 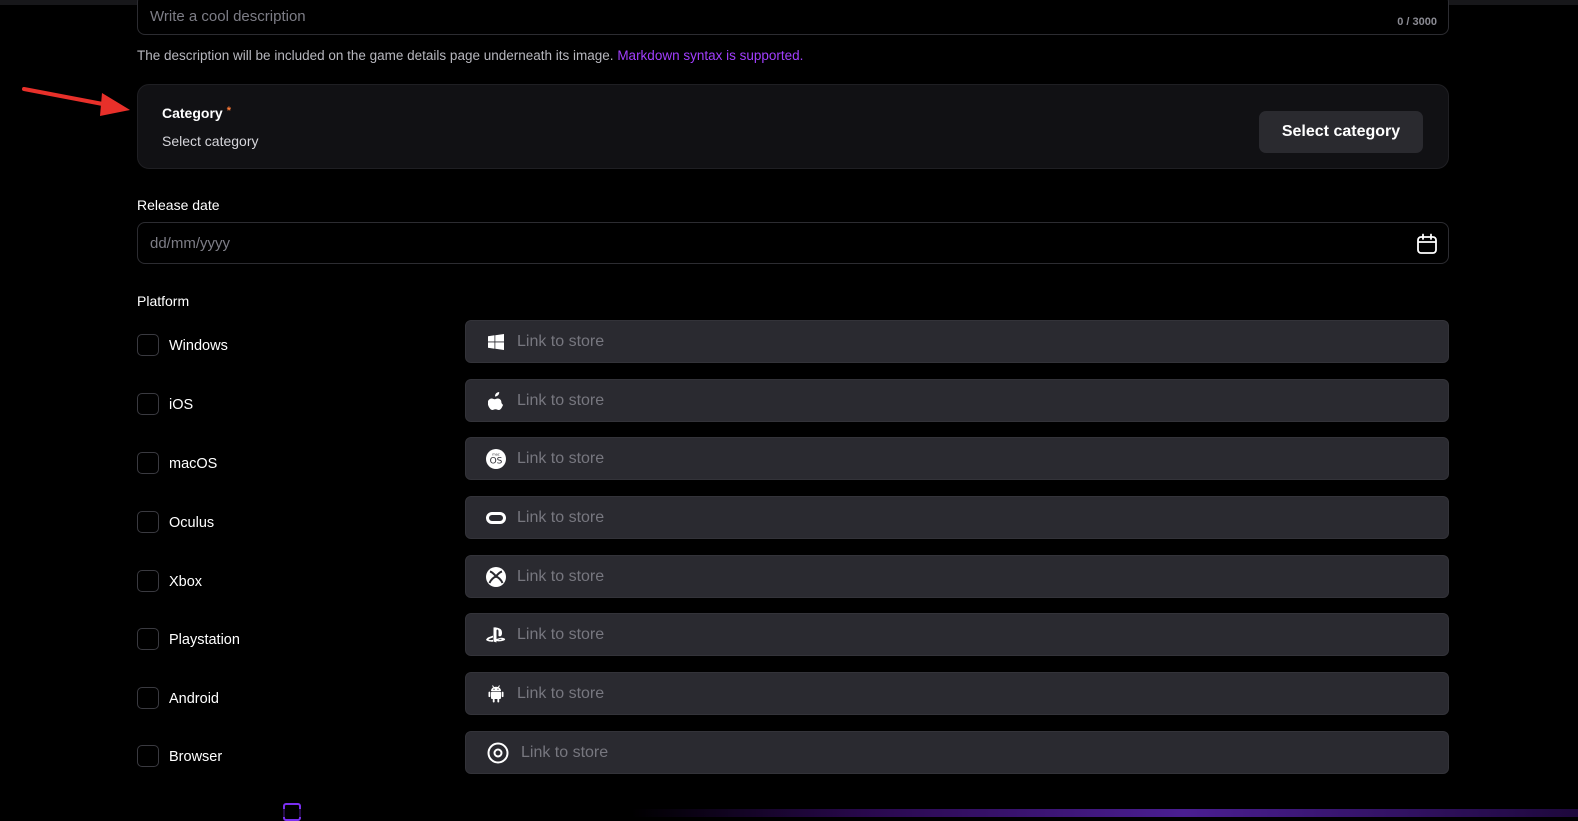 I want to click on platform-row-playstation: Playstation Link to store, so click(x=789, y=635).